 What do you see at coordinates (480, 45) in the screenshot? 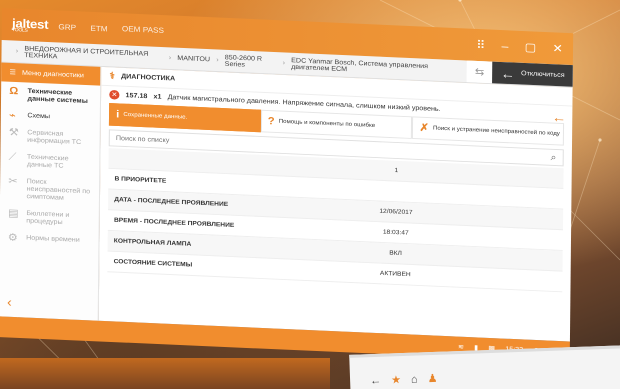
I see `grid-icon: ⠿` at bounding box center [480, 45].